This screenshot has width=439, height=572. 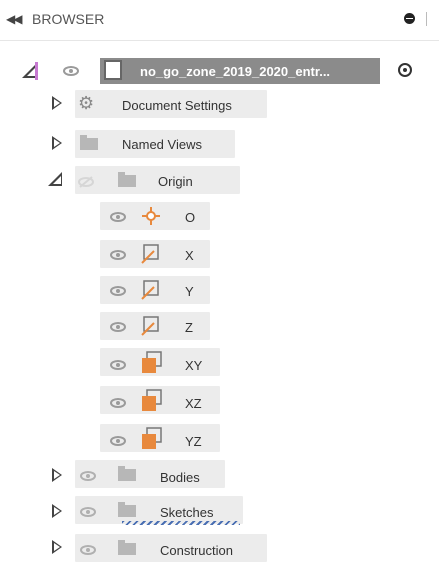 I want to click on tree-item-label: Sketches, so click(x=187, y=512).